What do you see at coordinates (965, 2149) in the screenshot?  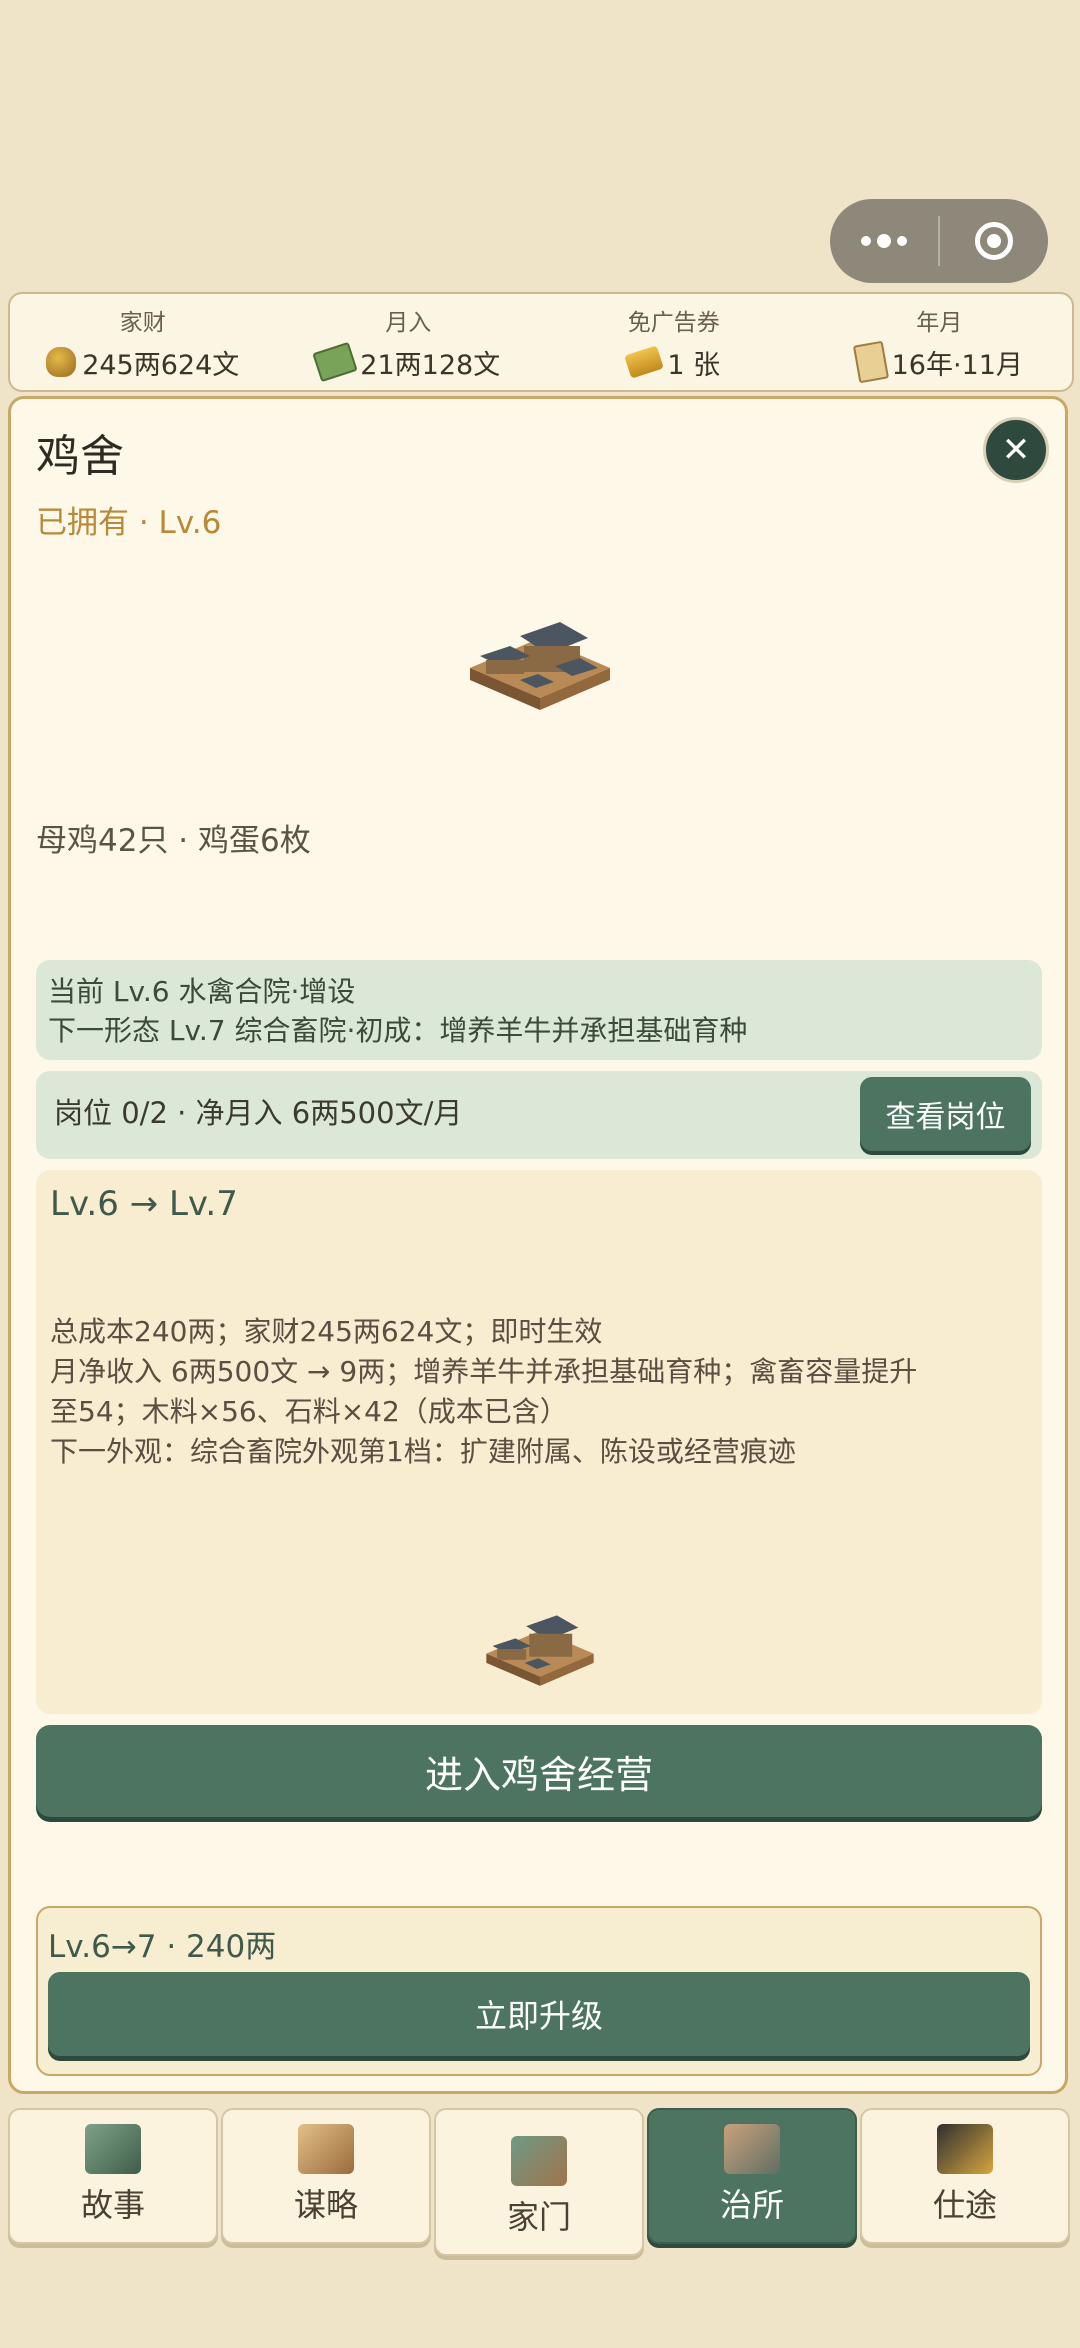 I see `official-hat-icon` at bounding box center [965, 2149].